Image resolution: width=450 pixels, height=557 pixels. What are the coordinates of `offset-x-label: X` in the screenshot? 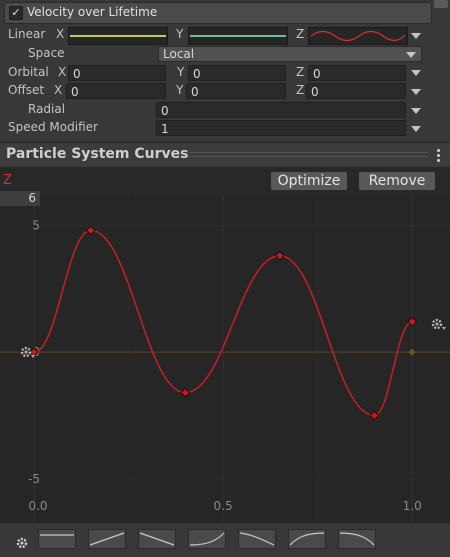 It's located at (58, 90).